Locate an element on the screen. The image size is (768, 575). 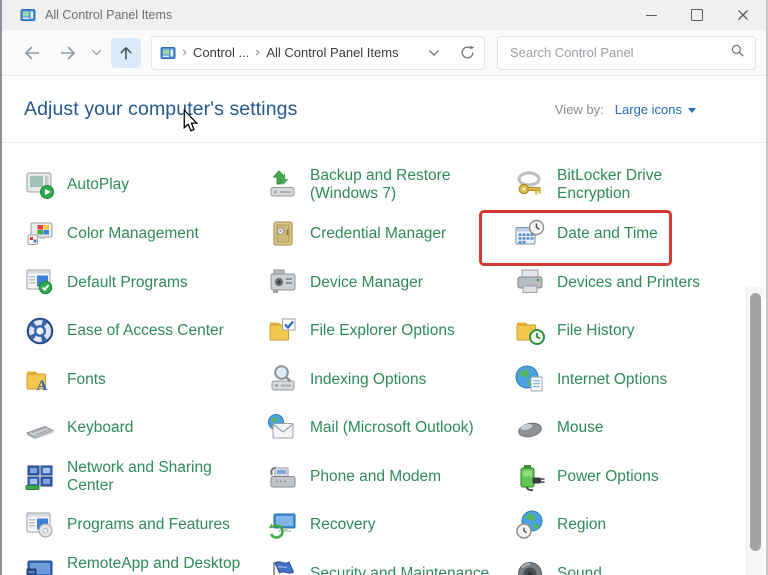
forward-arrow-icon is located at coordinates (67, 52).